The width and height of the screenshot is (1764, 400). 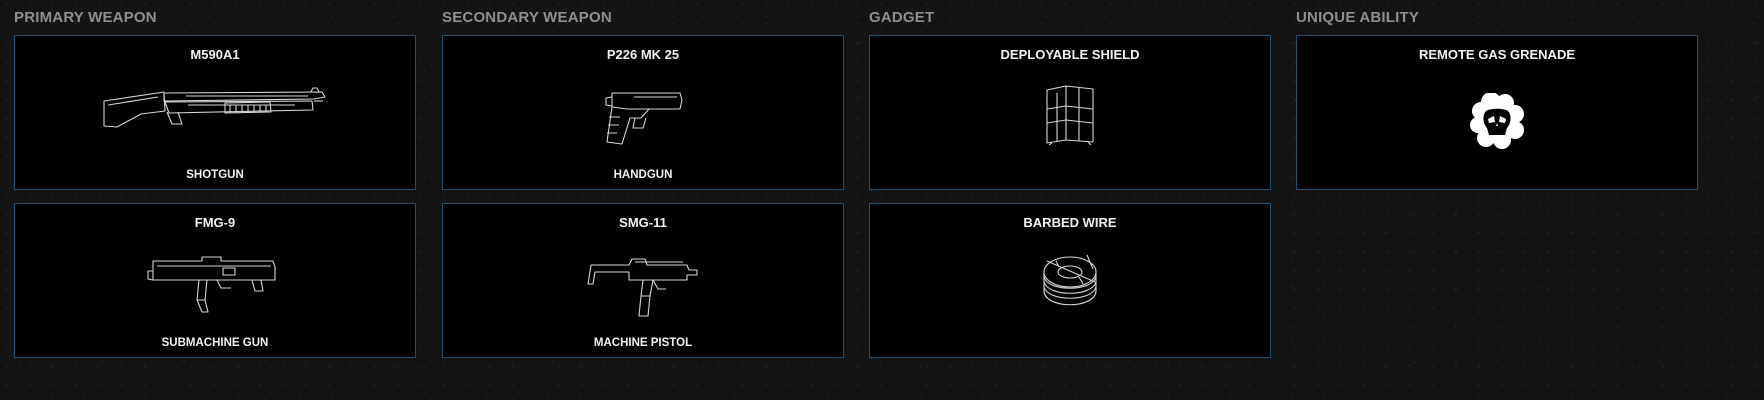 I want to click on loadout-card-m590a1: M590A1 SHOTGUN, so click(x=215, y=112).